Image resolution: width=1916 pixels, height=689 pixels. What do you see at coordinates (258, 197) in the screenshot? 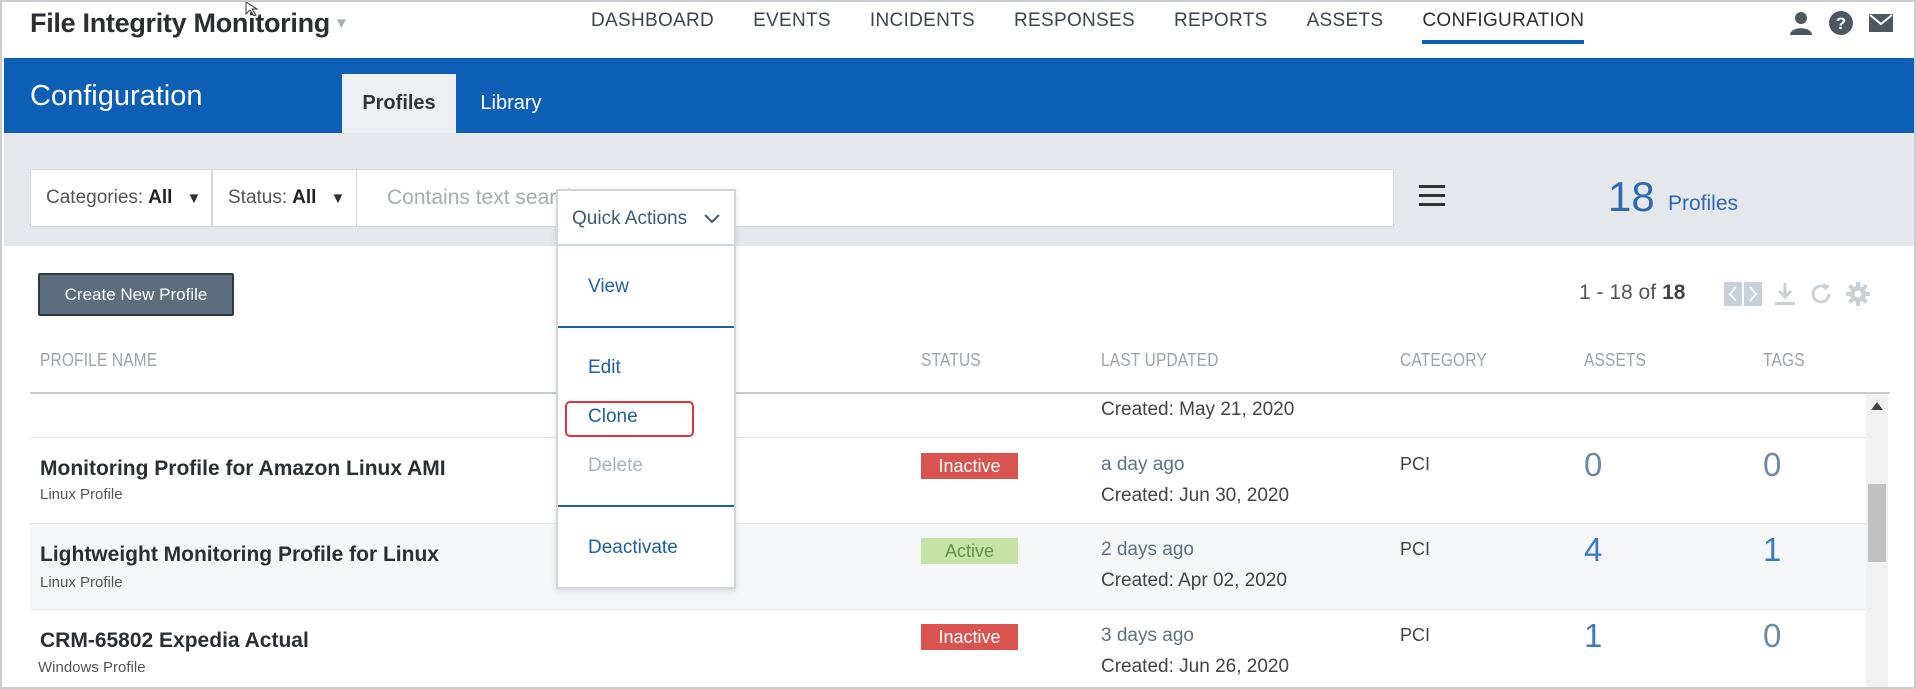
I see `status-filter-label: Status:` at bounding box center [258, 197].